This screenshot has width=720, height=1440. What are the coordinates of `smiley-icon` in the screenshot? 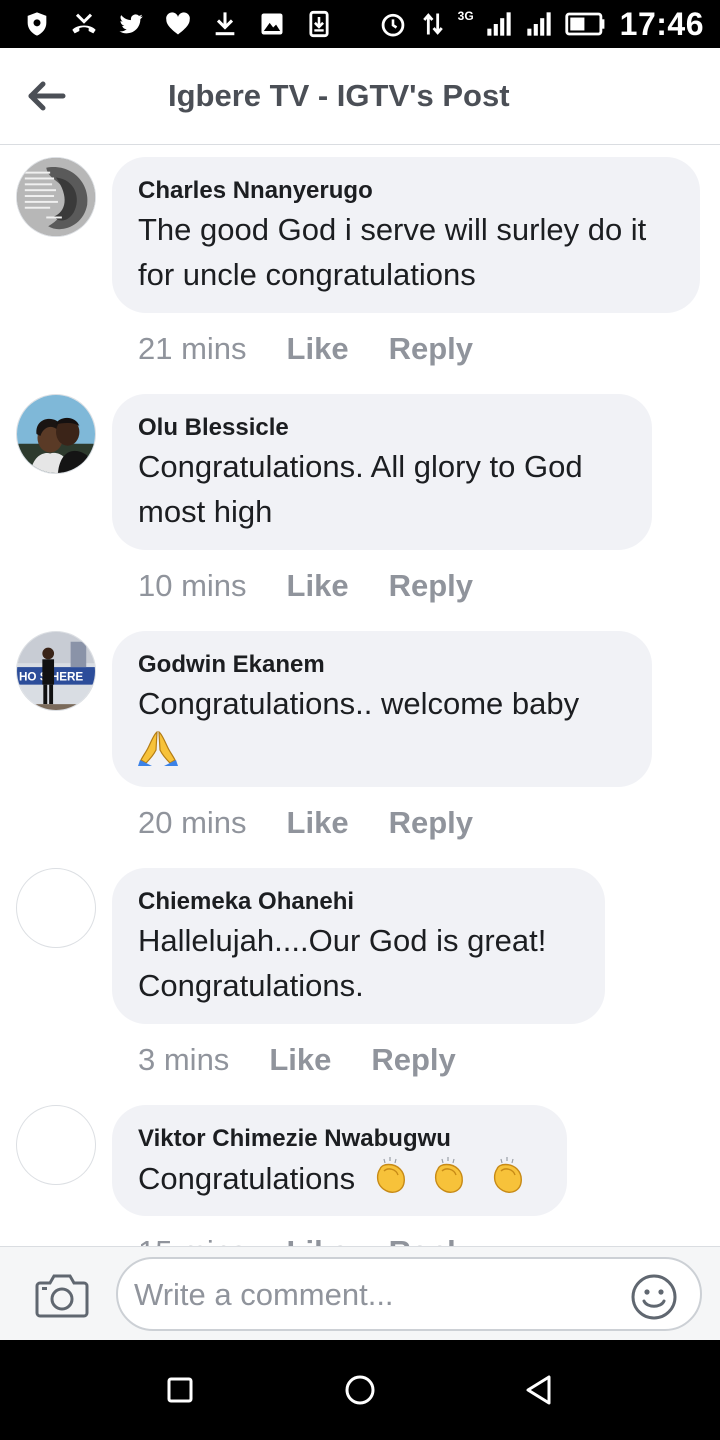 It's located at (654, 1297).